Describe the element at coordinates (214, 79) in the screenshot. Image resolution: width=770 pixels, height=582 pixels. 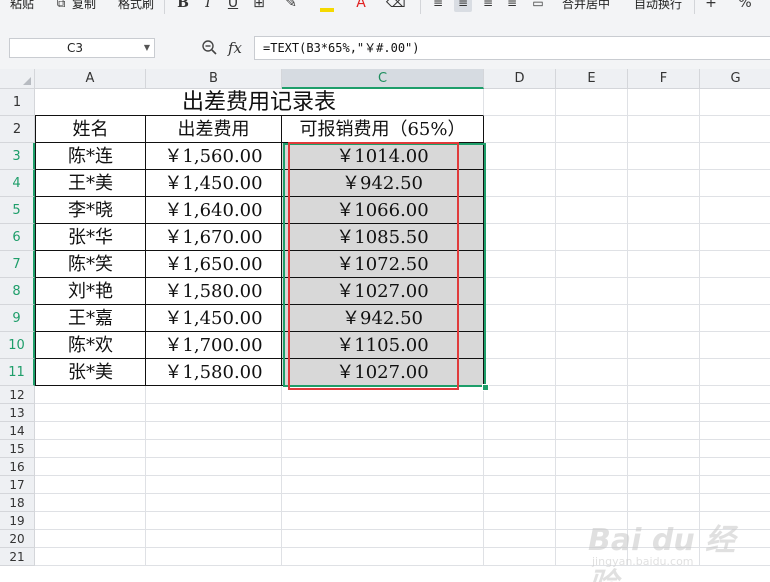
I see `column-header-b: B` at that location.